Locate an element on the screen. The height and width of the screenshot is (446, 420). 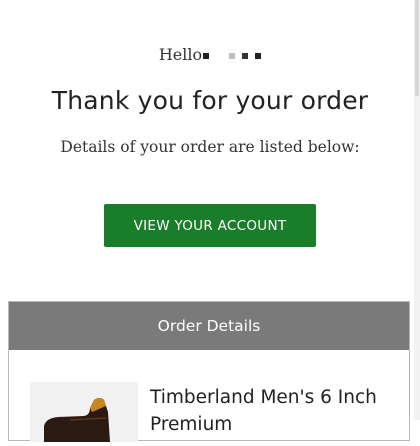
page-title: Thank you for your order is located at coordinates (210, 100).